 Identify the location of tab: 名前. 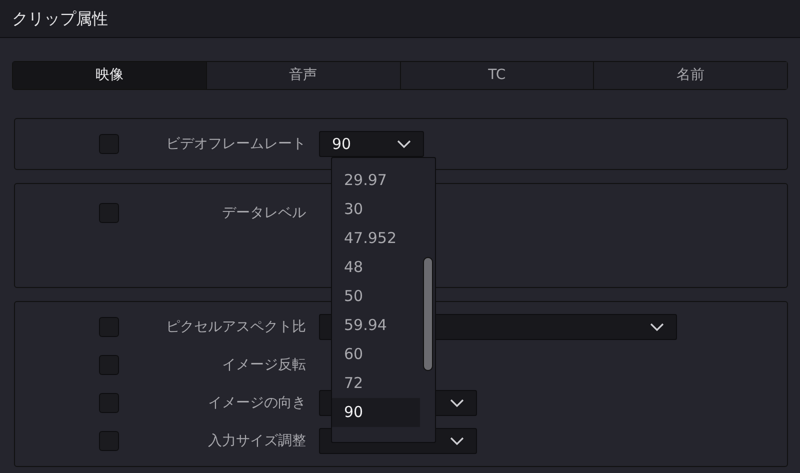
(690, 75).